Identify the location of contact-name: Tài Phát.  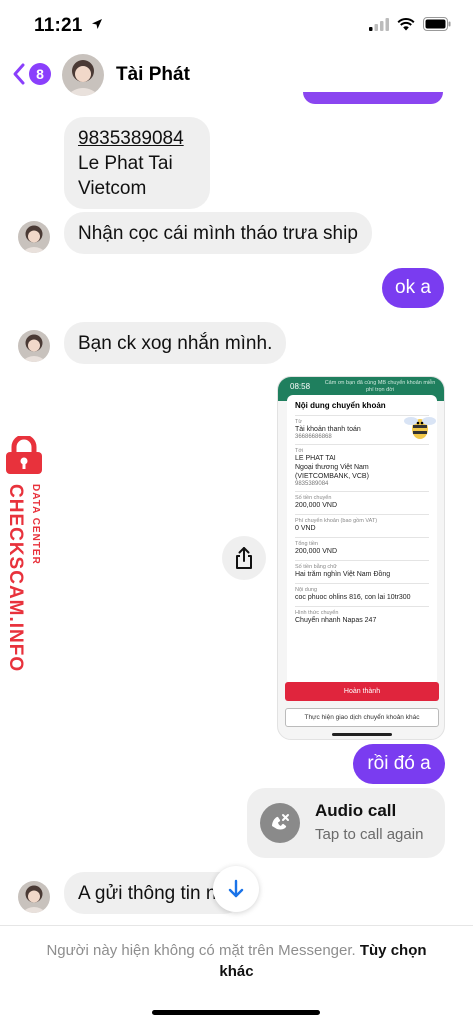
(153, 75).